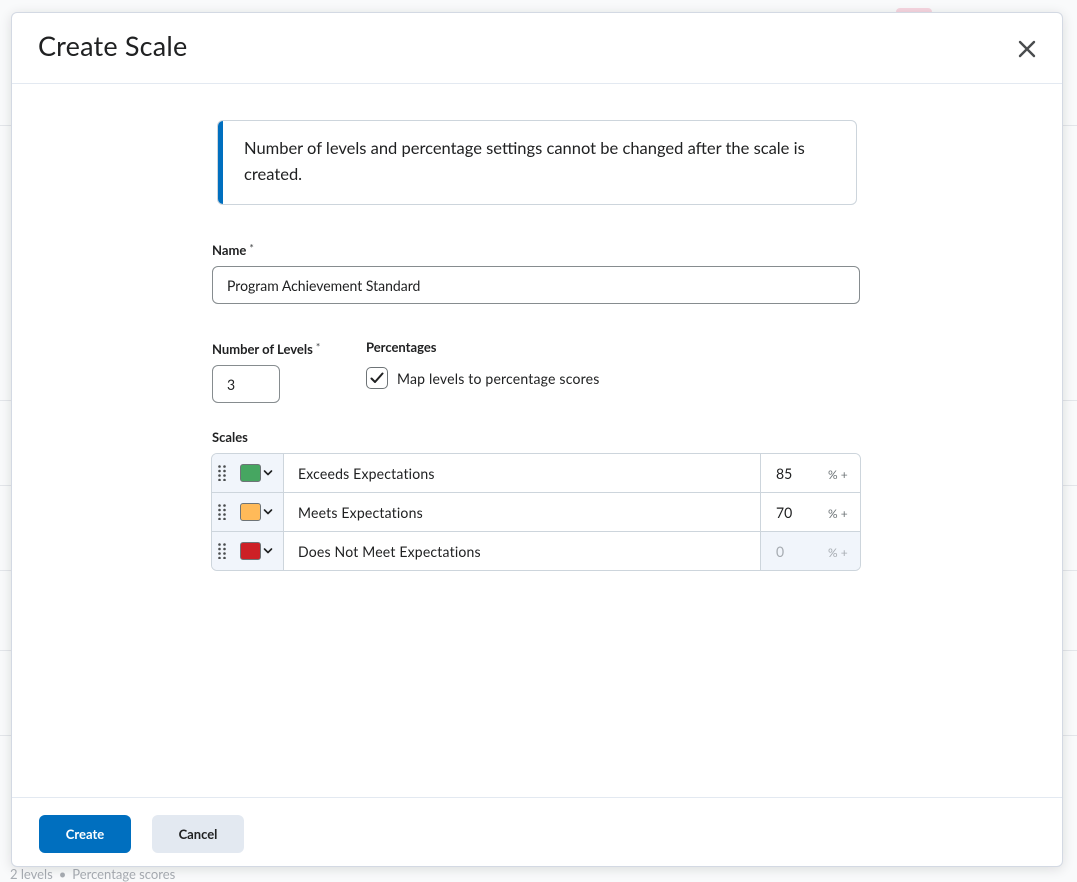 The image size is (1077, 882). What do you see at coordinates (229, 250) in the screenshot?
I see `name-label-text: Name` at bounding box center [229, 250].